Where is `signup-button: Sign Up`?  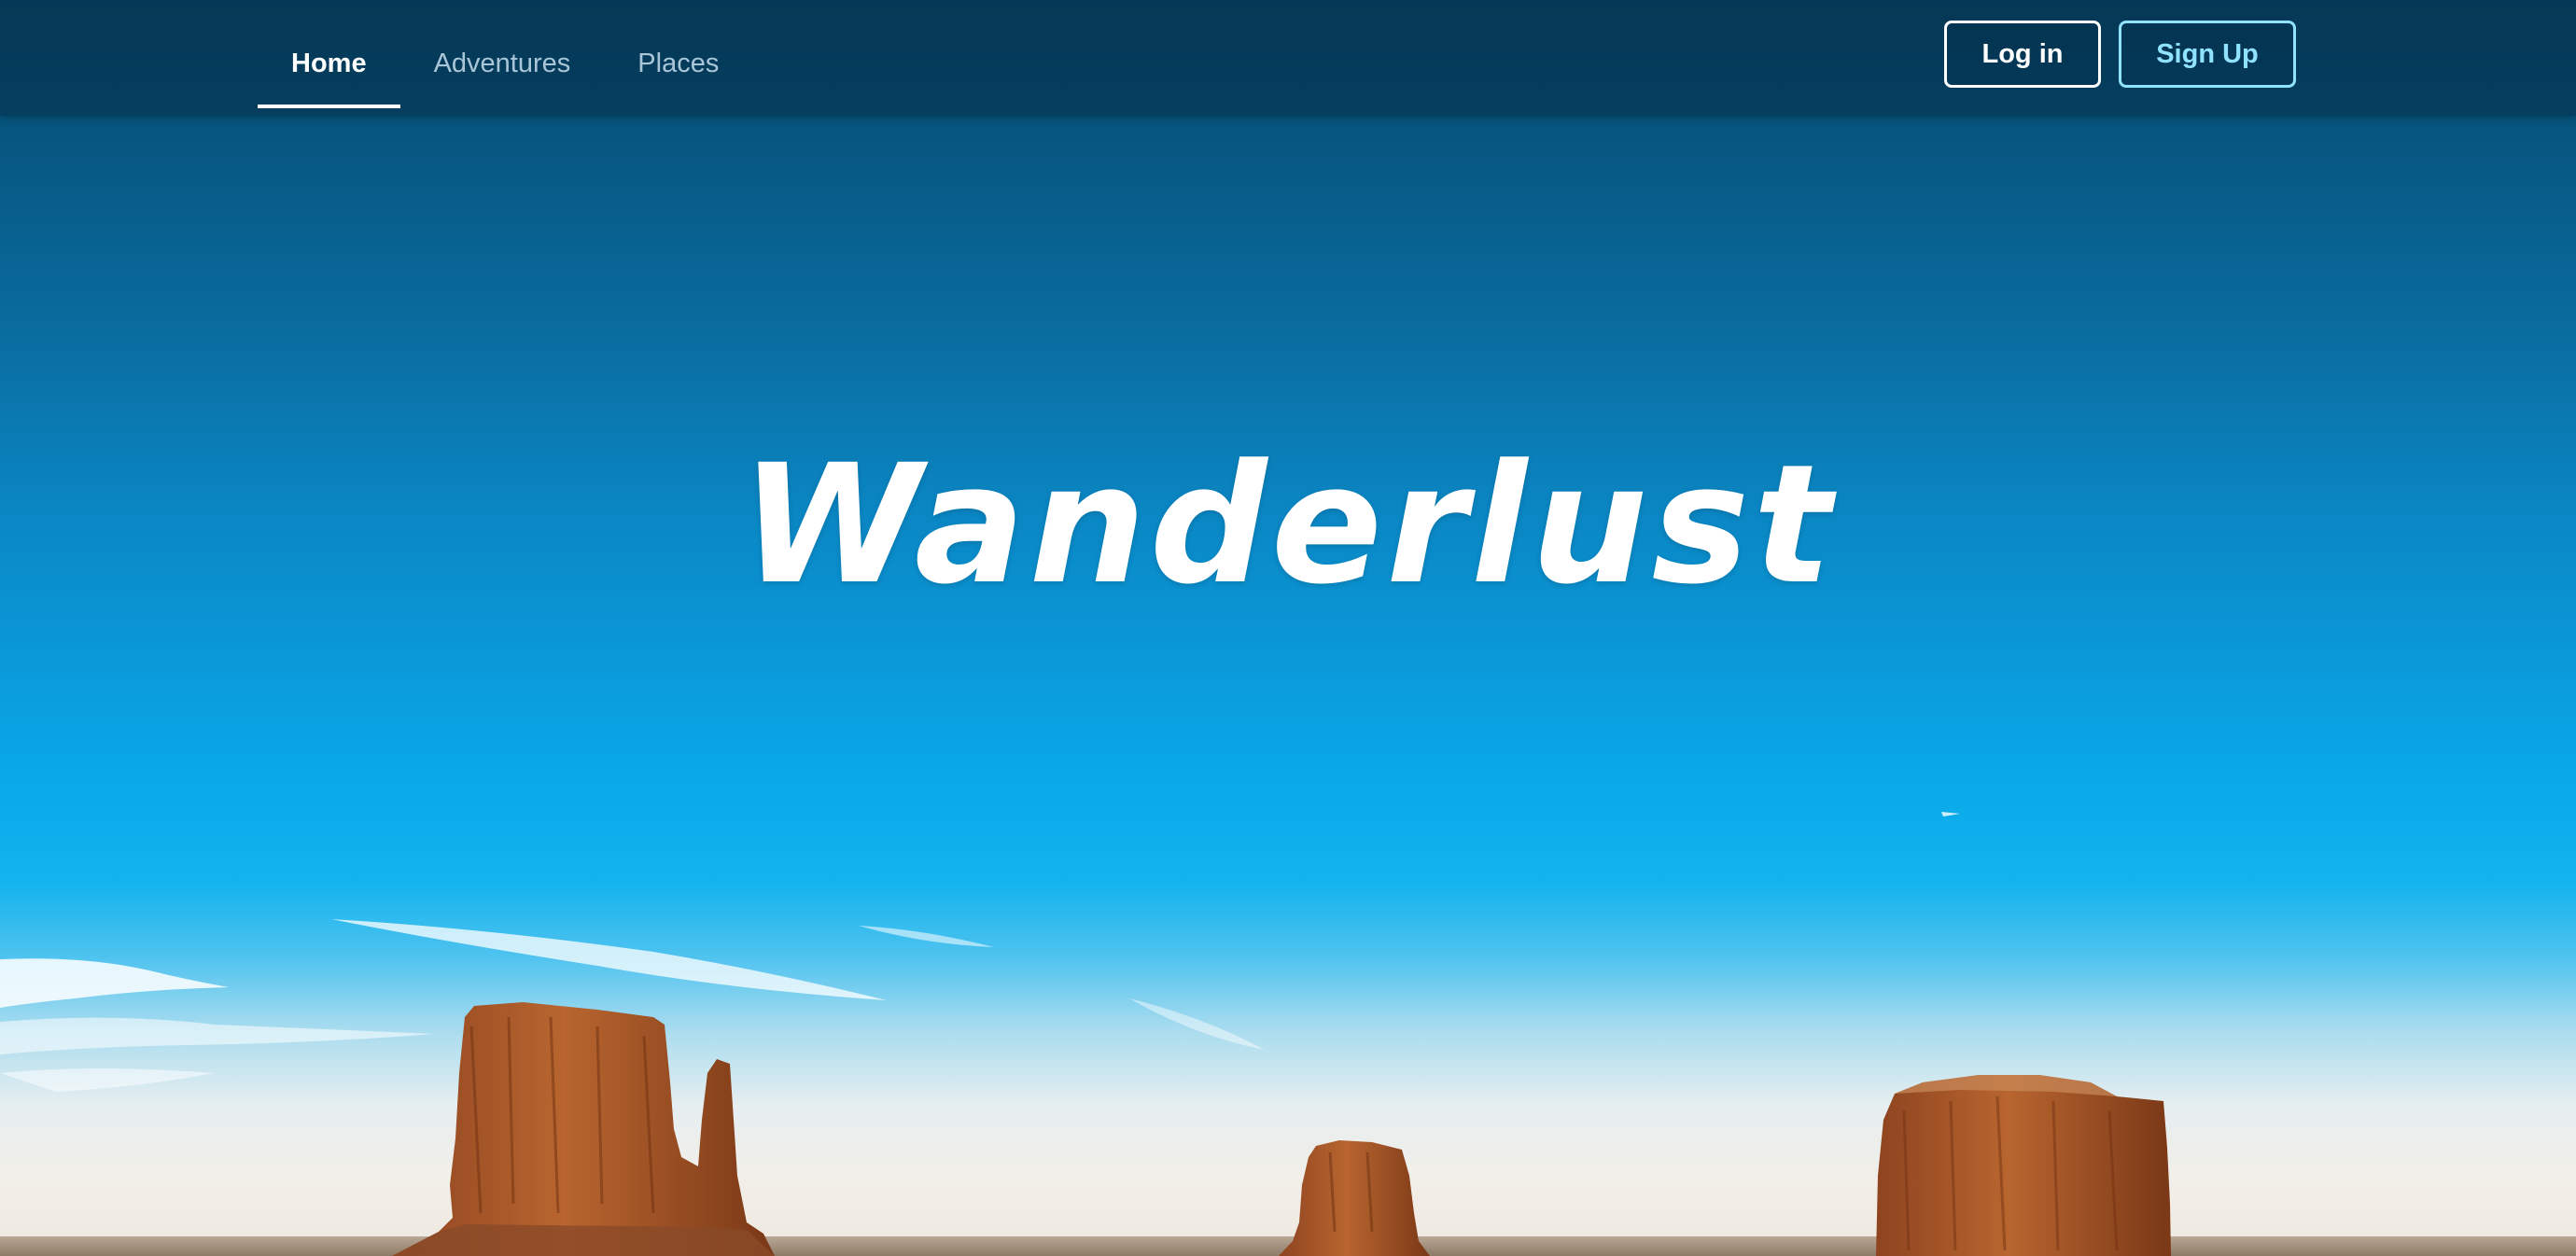 signup-button: Sign Up is located at coordinates (2207, 54).